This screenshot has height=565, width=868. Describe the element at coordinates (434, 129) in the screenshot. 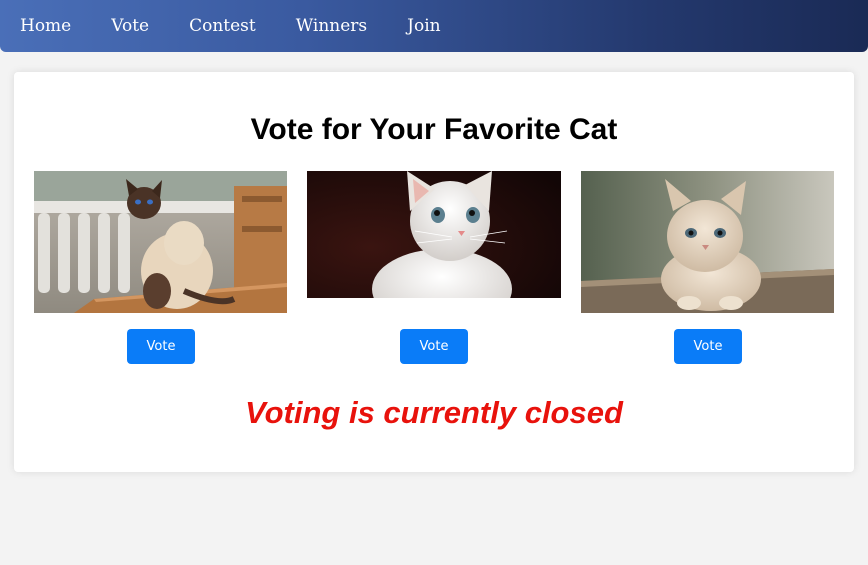

I see `page-title: Vote for Your Favorite Cat` at that location.